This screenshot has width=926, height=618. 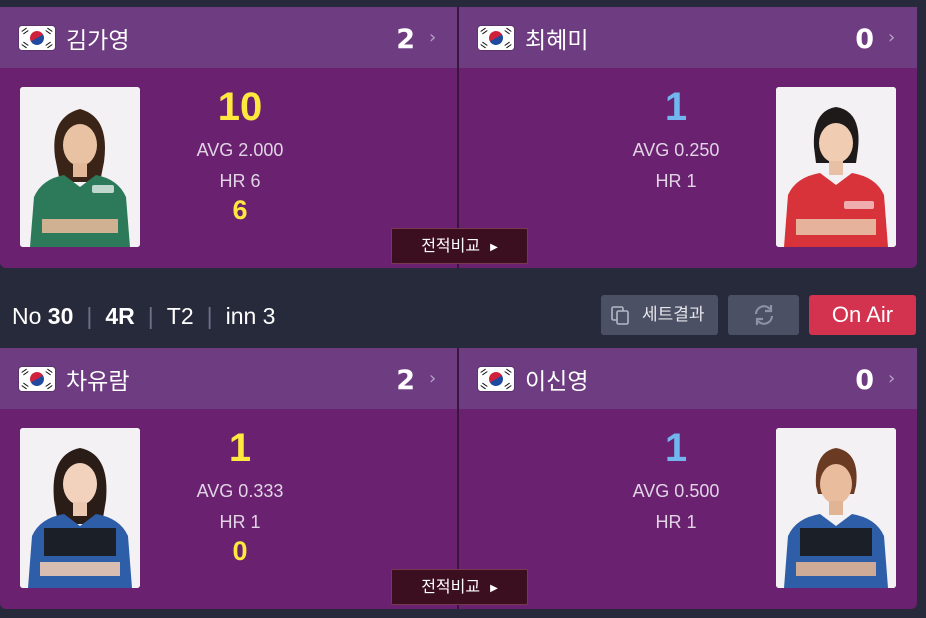 I want to click on current-score: 10, so click(x=240, y=107).